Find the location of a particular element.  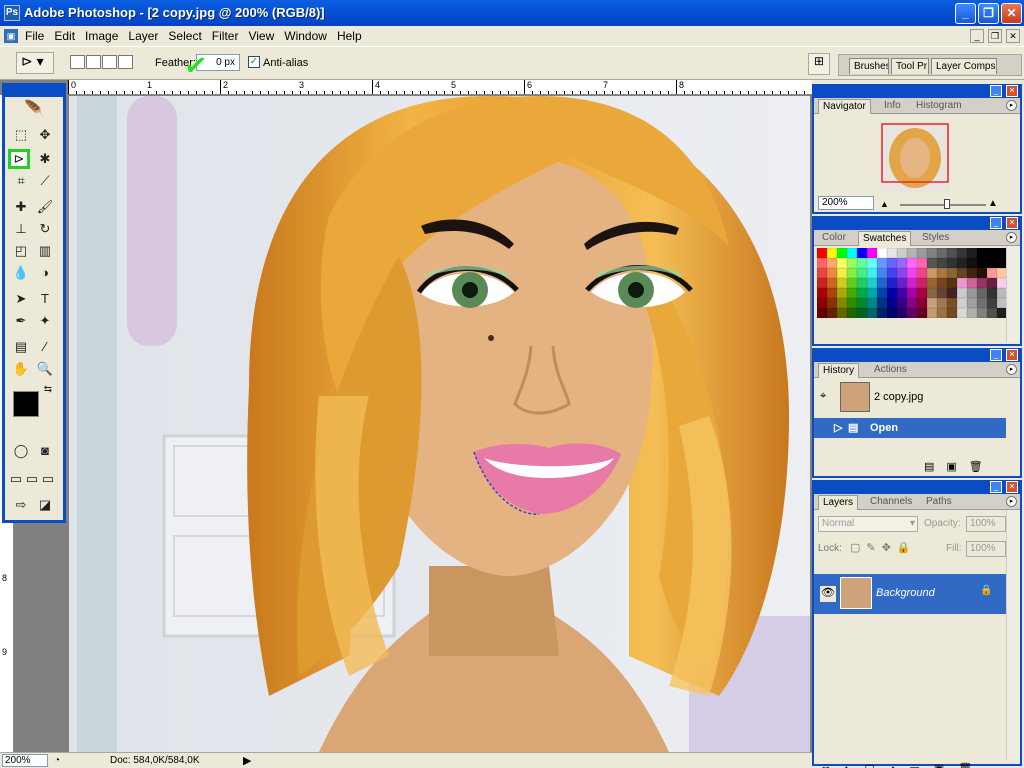

history-state-row: ▷ ▤ Open is located at coordinates (910, 428).